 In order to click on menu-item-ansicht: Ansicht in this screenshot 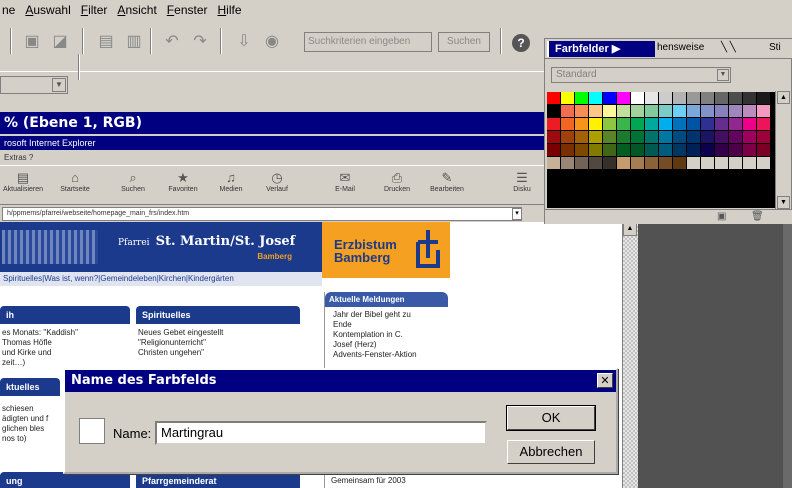, I will do `click(136, 10)`.